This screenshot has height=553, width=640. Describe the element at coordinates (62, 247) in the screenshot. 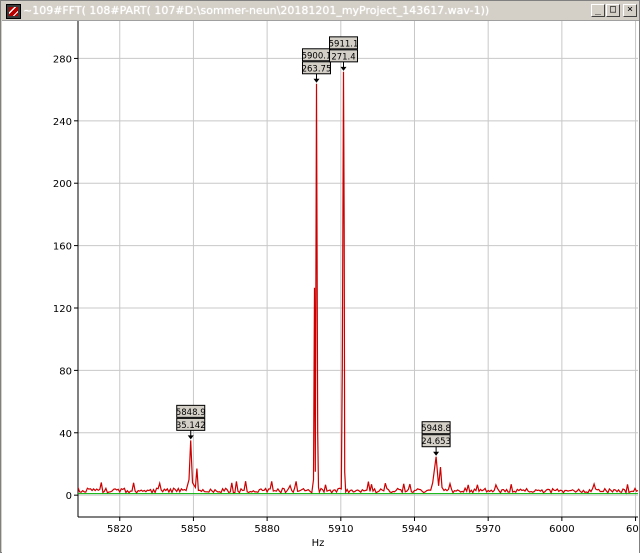

I see `y-tick-label: 160` at that location.